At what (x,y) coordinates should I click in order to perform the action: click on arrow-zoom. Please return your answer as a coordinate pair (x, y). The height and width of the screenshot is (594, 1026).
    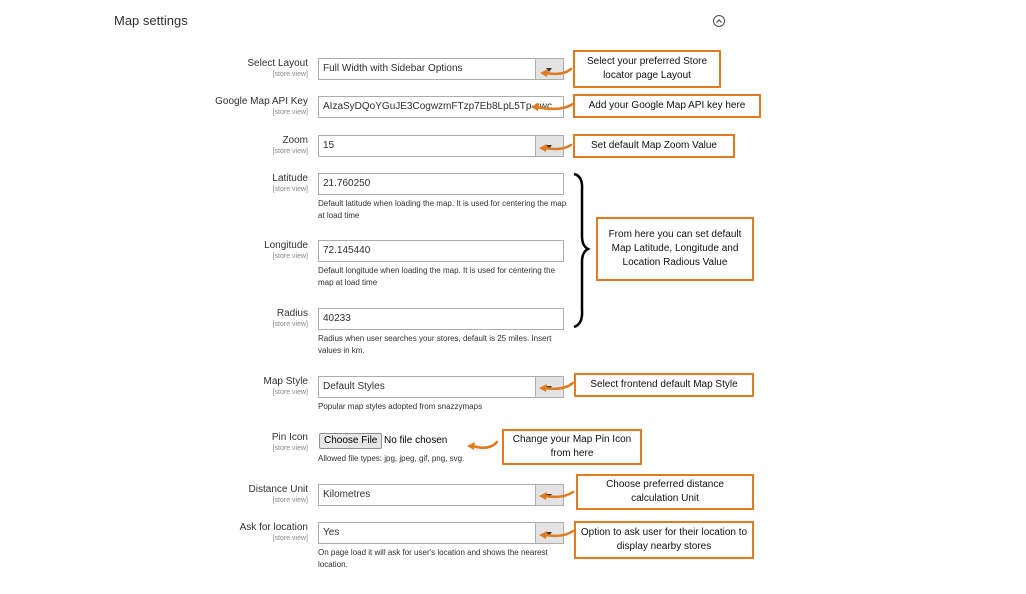
    Looking at the image, I should click on (558, 147).